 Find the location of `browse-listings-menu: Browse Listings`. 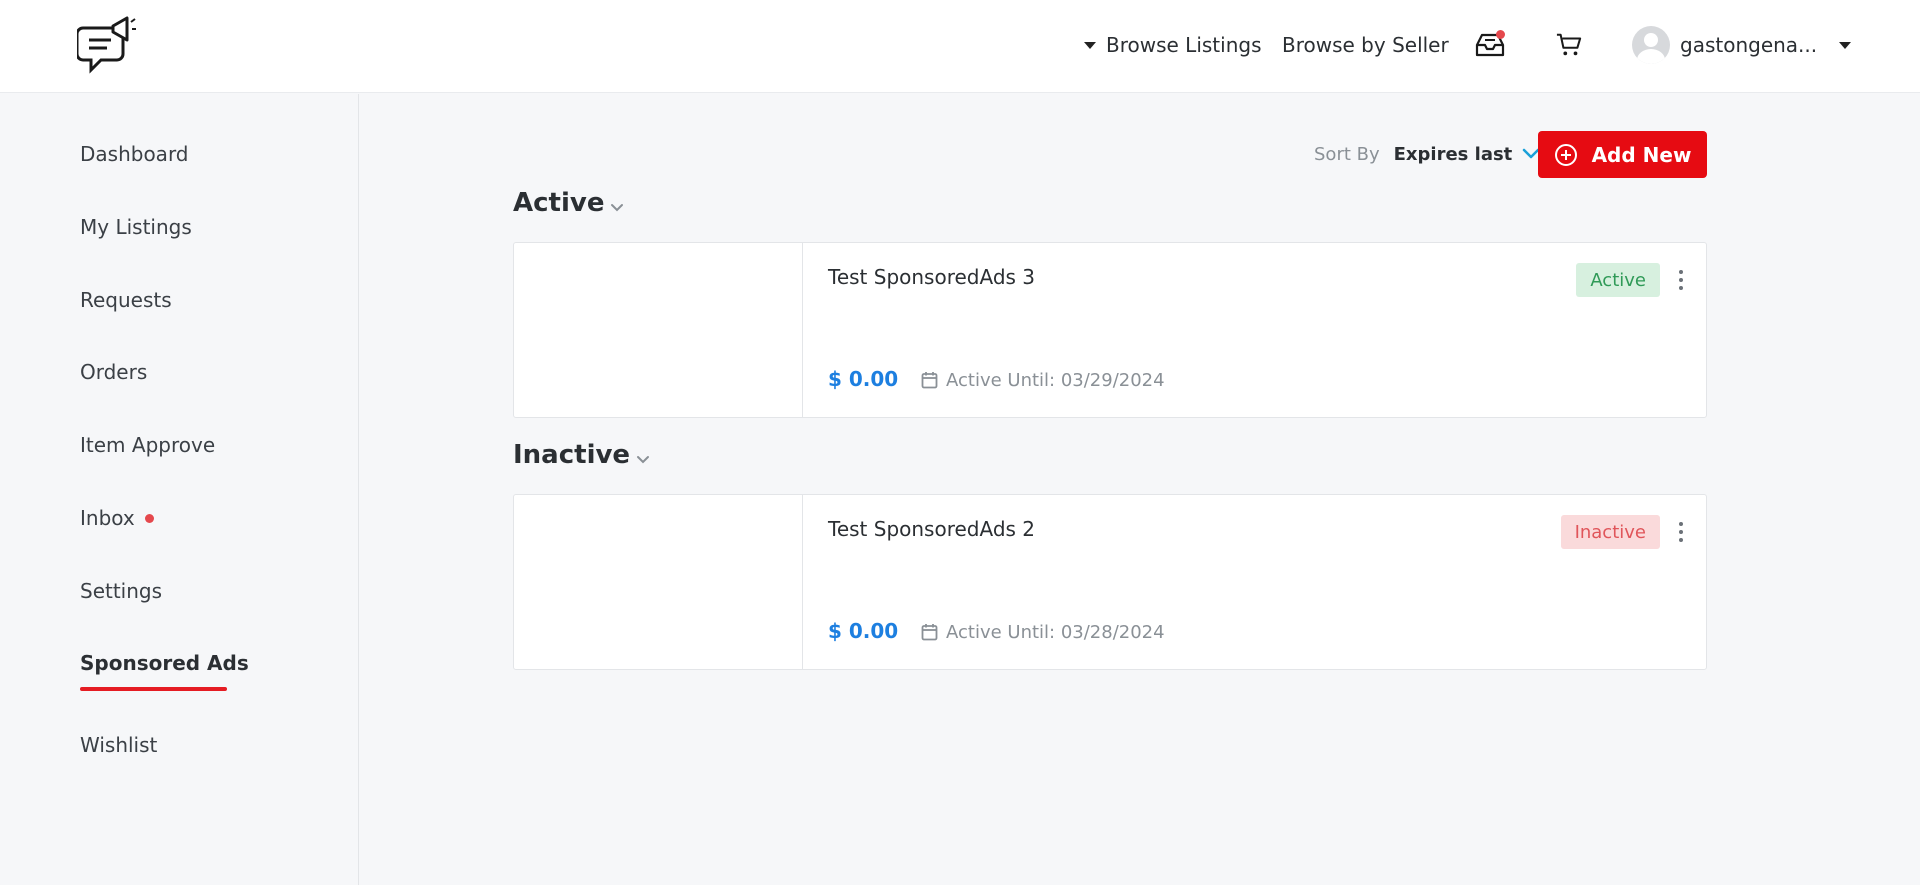

browse-listings-menu: Browse Listings is located at coordinates (1173, 45).